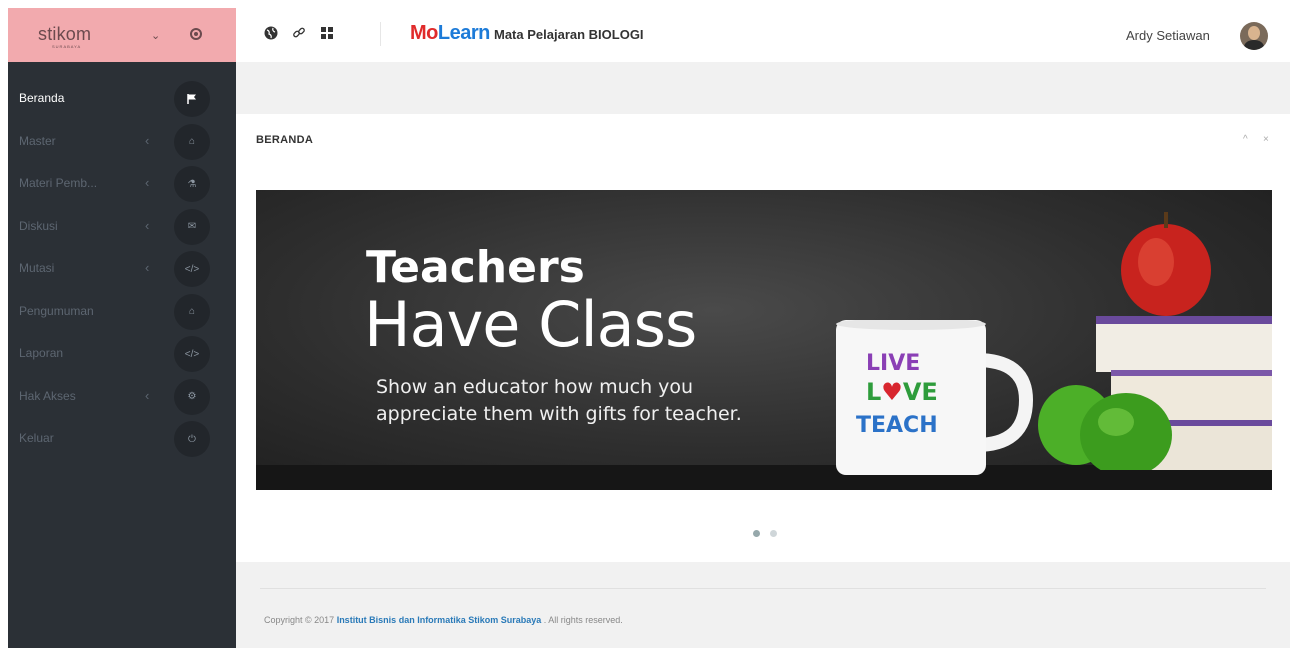  I want to click on banner-text-line1: Show an educator how much you, so click(535, 387).